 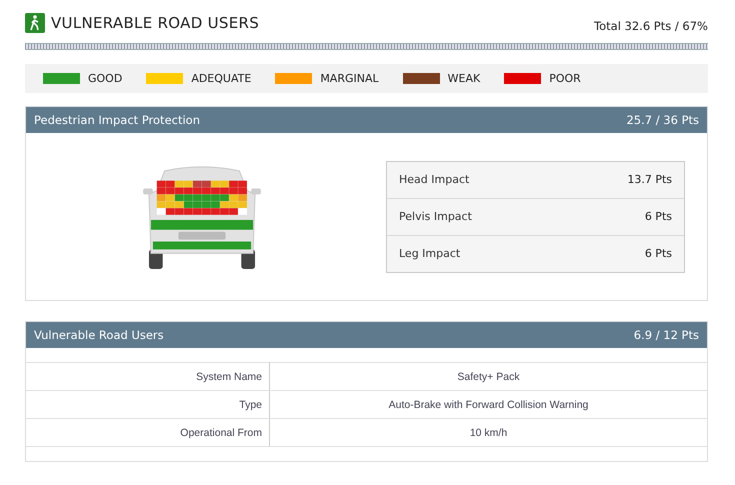 I want to click on page-title: VULNERABLE ROAD USERS, so click(x=155, y=23).